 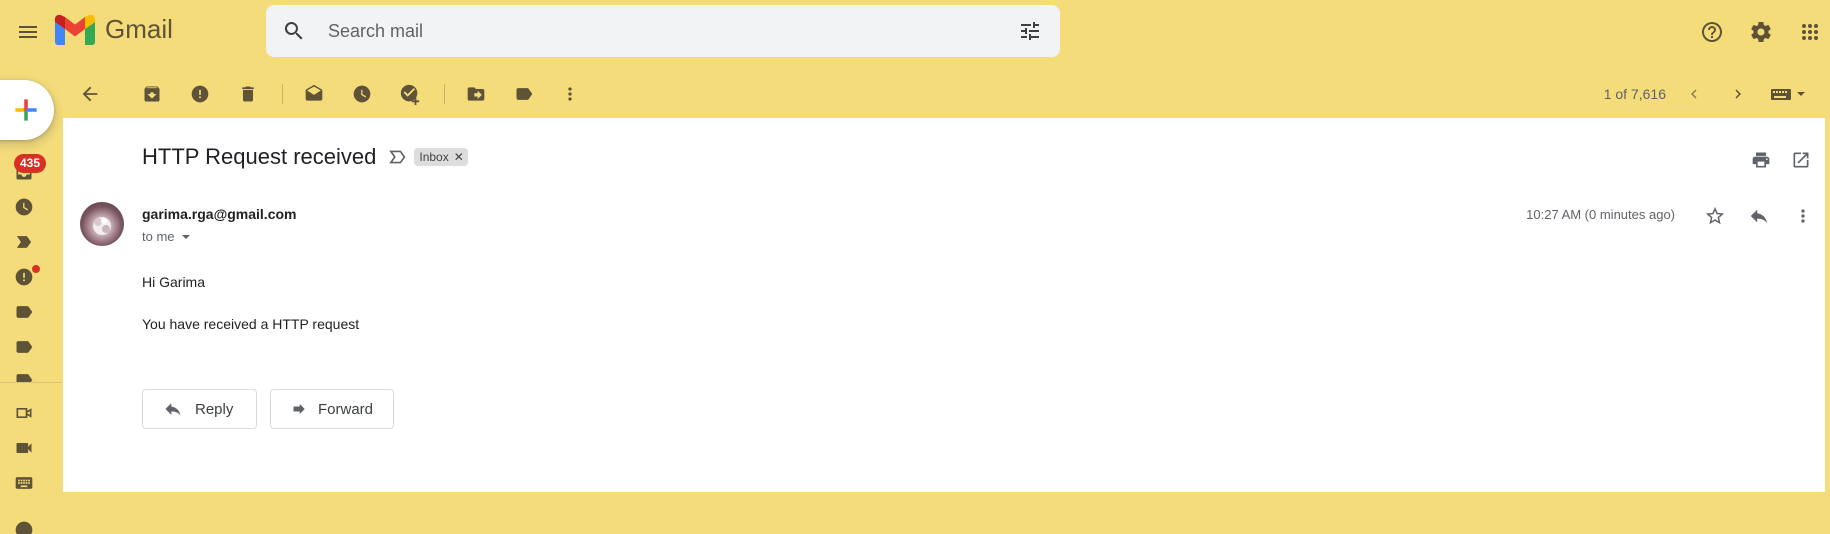 I want to click on label-chip-text: Inbox, so click(x=434, y=157).